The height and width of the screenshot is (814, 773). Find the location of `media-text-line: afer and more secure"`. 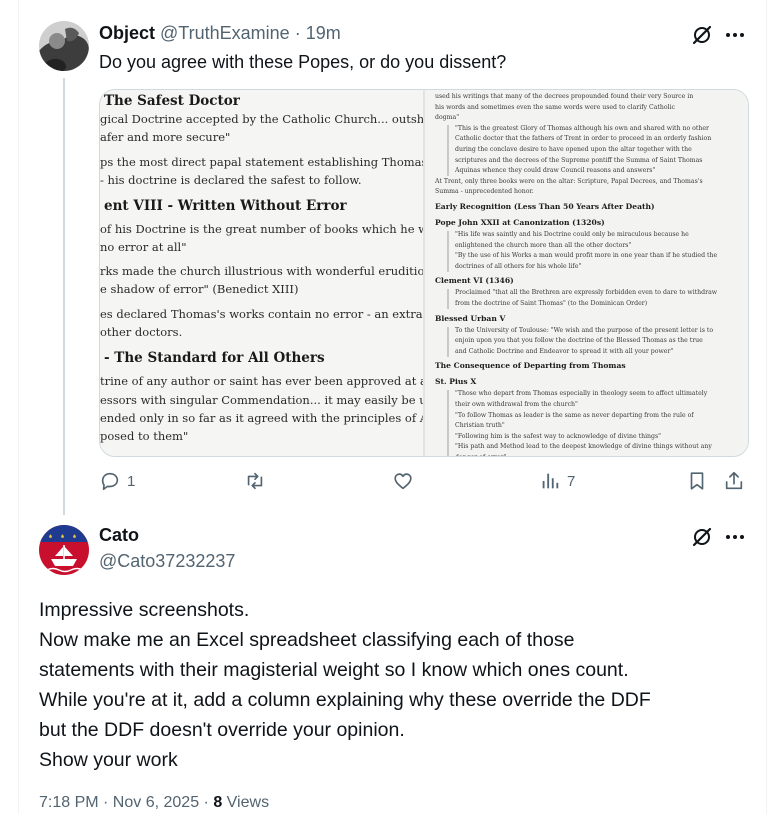

media-text-line: afer and more secure" is located at coordinates (165, 137).